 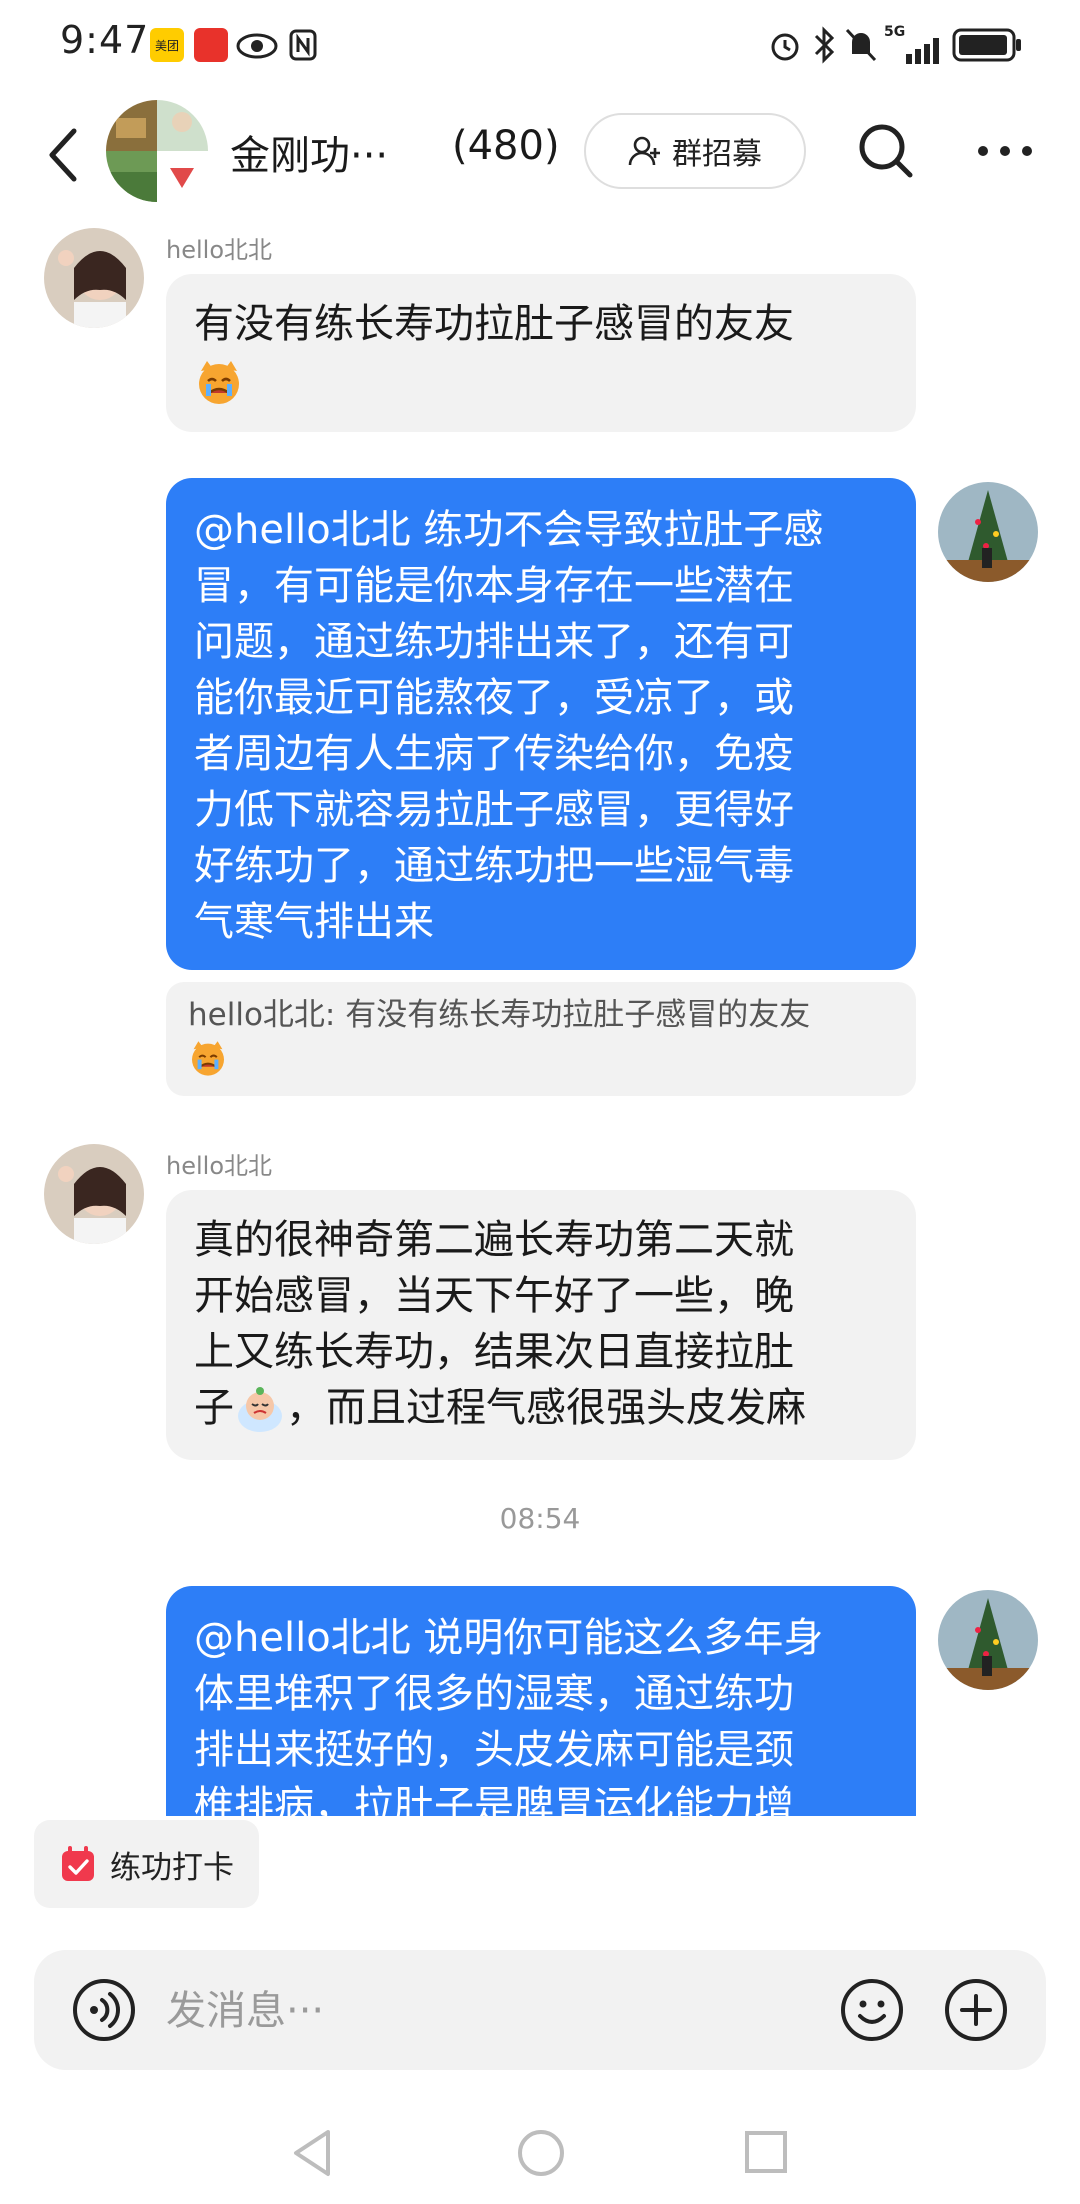 What do you see at coordinates (494, 1296) in the screenshot?
I see `message-line: 开始感冒，当天下午好了一些，晚` at bounding box center [494, 1296].